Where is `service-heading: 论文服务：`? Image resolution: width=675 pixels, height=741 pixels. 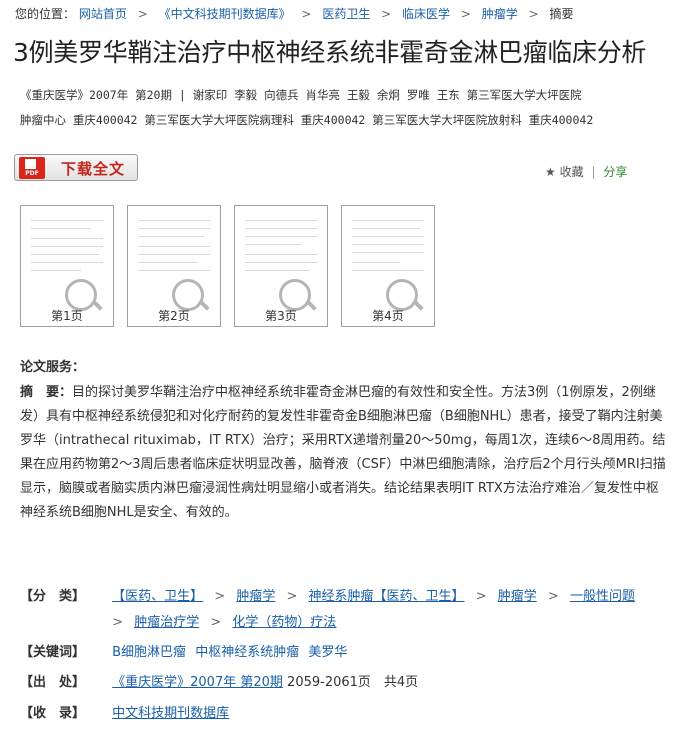 service-heading: 论文服务： is located at coordinates (53, 367).